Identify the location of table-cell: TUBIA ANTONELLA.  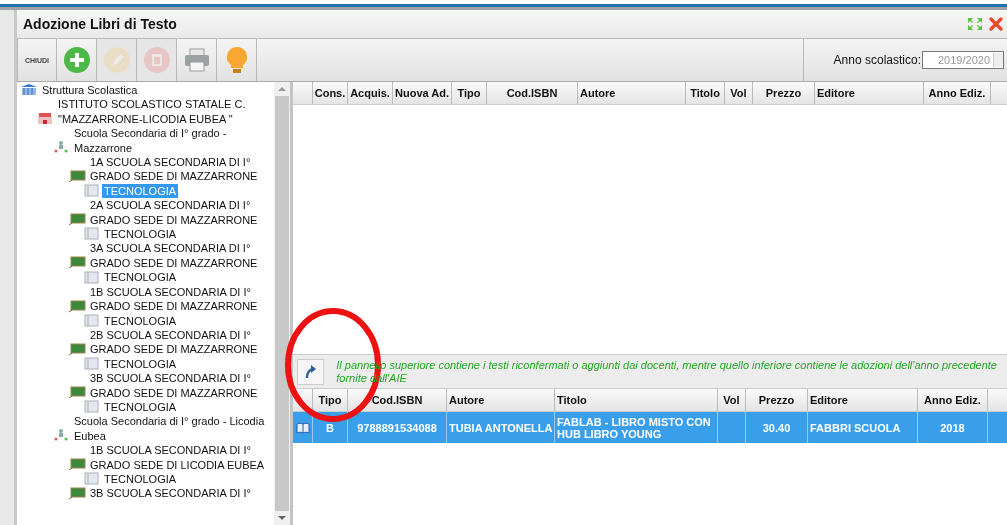
(501, 427).